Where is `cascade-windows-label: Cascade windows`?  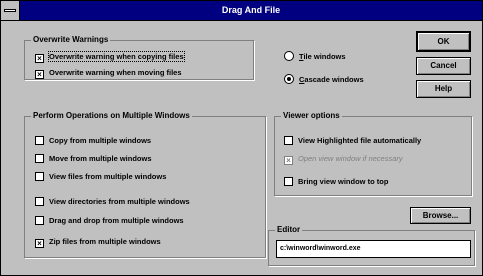
cascade-windows-label: Cascade windows is located at coordinates (331, 79).